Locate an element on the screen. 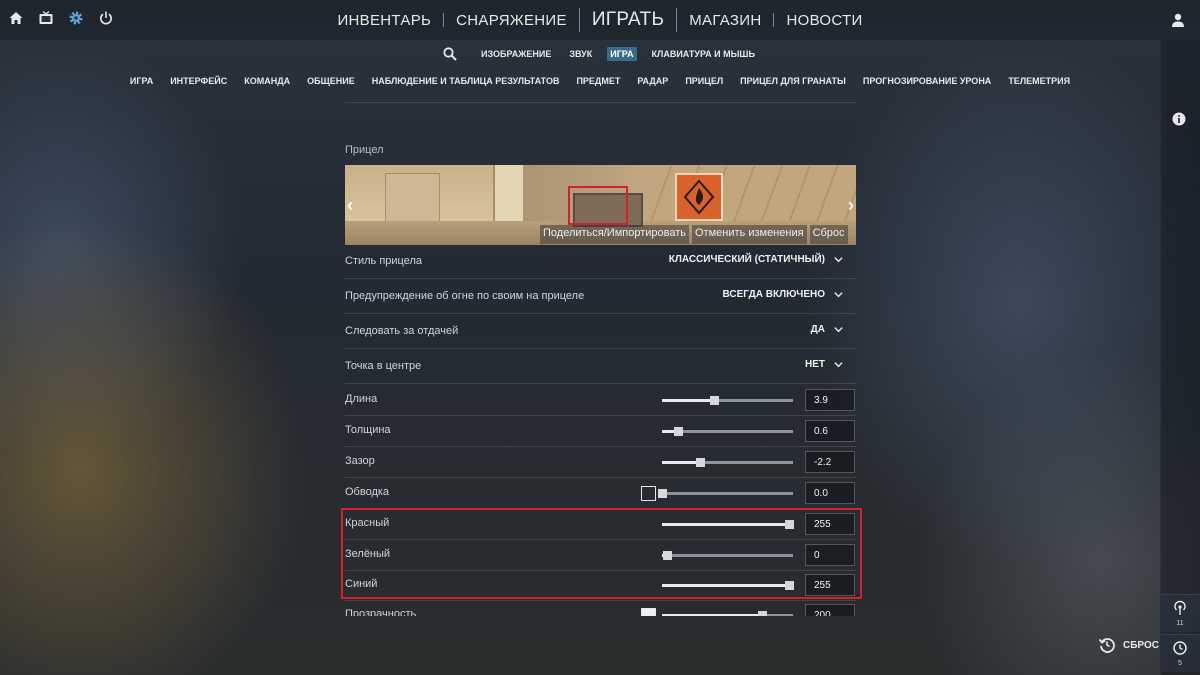 This screenshot has height=675, width=1200. setting-row-follow-recoil: Следовать за отдачей ДА is located at coordinates (600, 332).